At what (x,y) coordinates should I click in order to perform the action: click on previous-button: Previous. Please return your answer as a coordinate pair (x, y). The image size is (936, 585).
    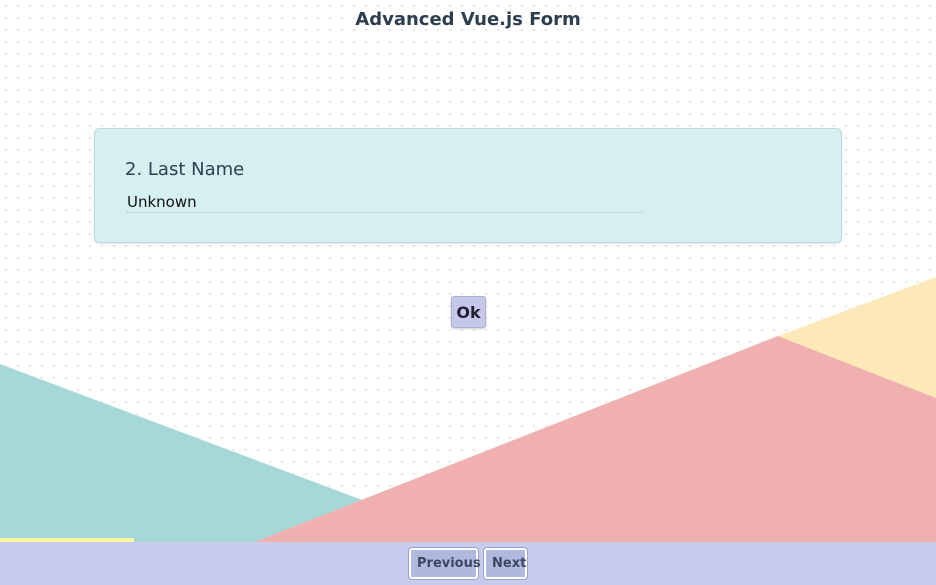
    Looking at the image, I should click on (445, 563).